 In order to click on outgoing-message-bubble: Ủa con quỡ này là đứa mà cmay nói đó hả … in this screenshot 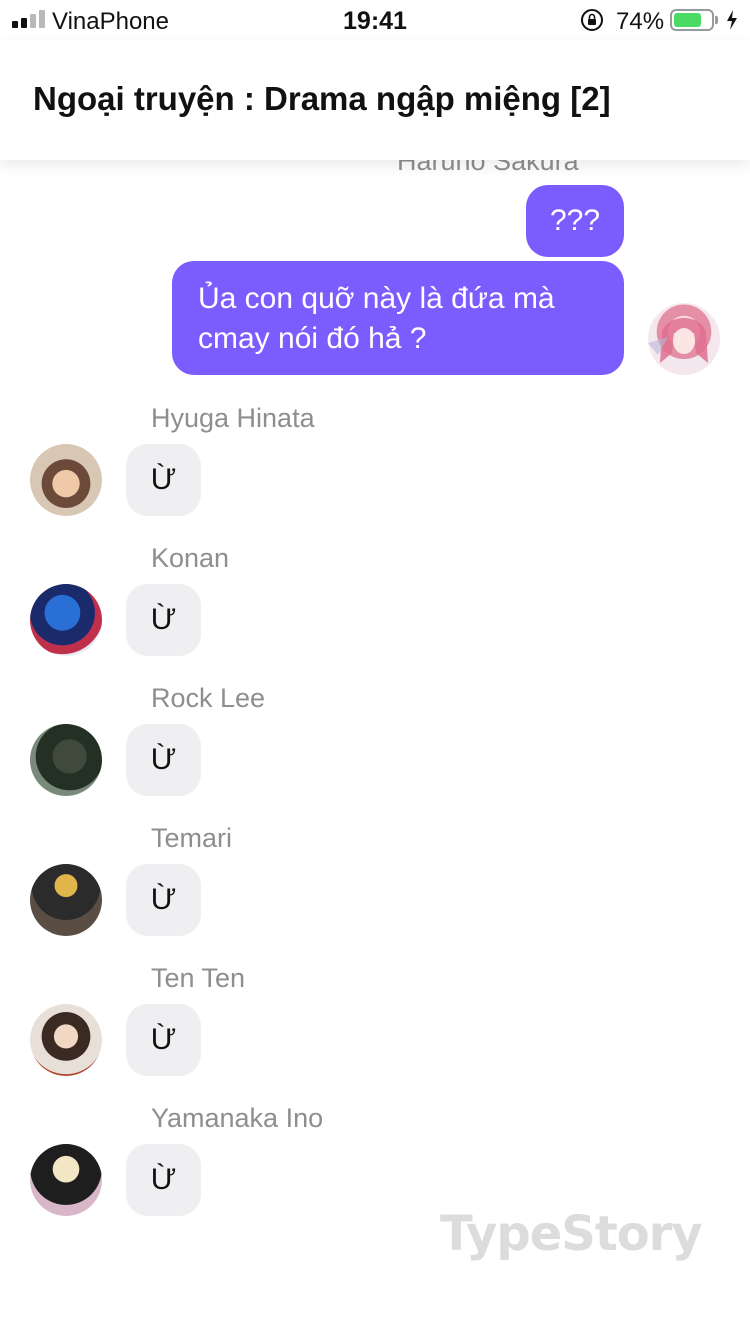, I will do `click(398, 318)`.